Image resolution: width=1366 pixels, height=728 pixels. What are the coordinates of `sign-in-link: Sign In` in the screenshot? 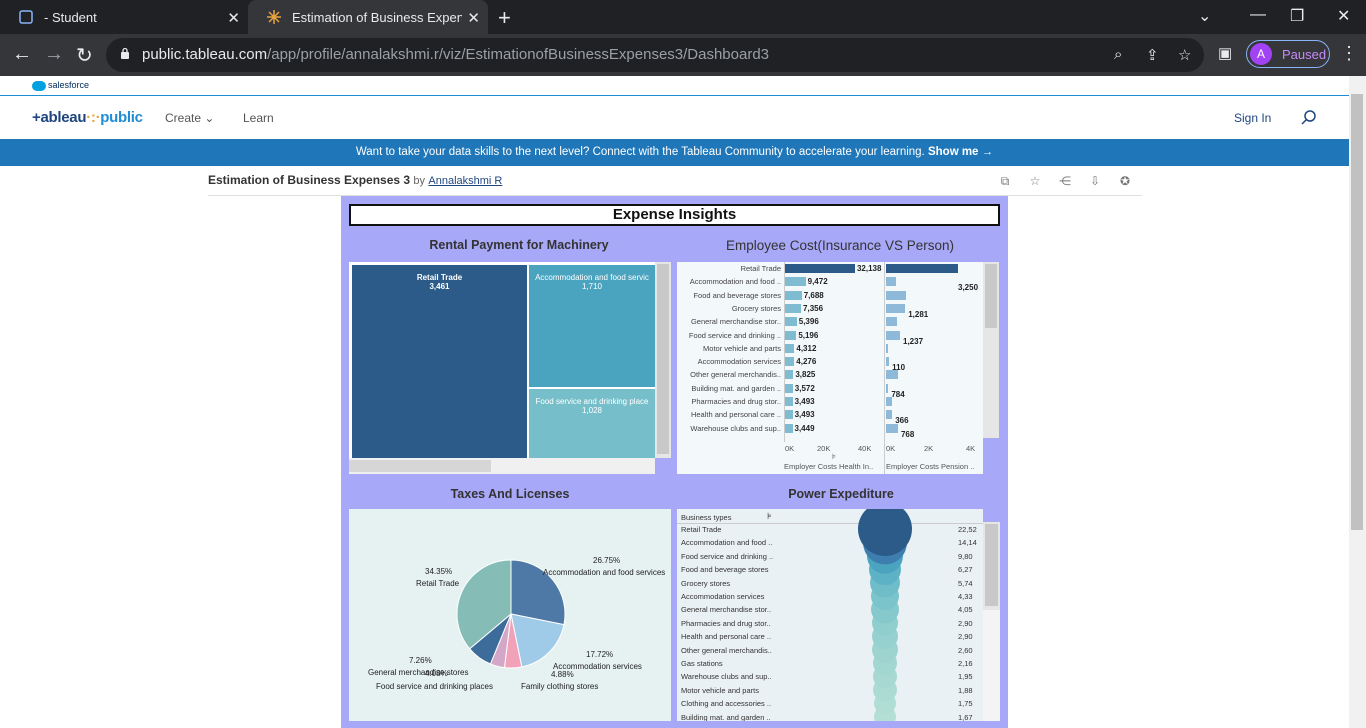 It's located at (1252, 118).